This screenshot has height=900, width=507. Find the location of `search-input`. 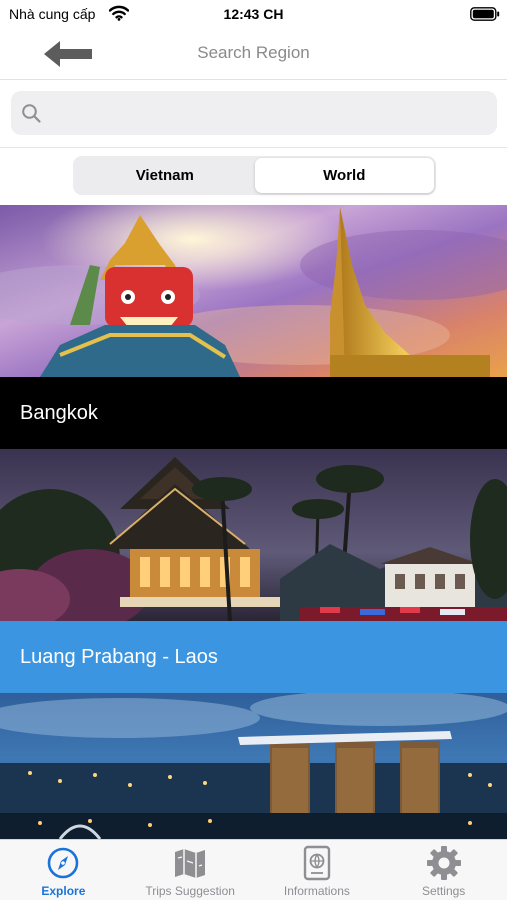

search-input is located at coordinates (269, 113).